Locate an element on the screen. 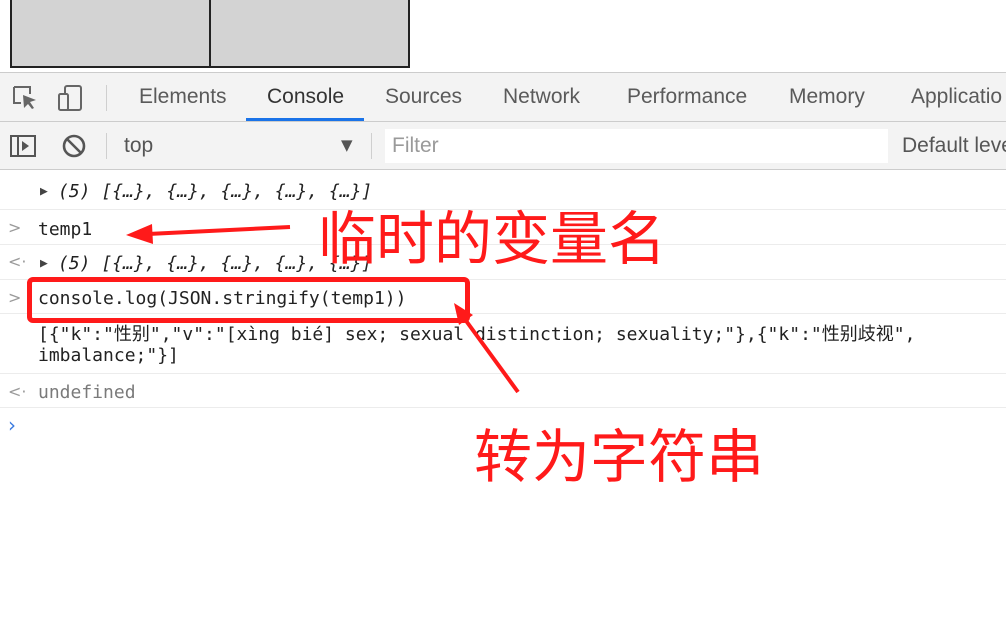 Image resolution: width=1006 pixels, height=618 pixels. annotation-variable-name: 临时的变量名 is located at coordinates (492, 239).